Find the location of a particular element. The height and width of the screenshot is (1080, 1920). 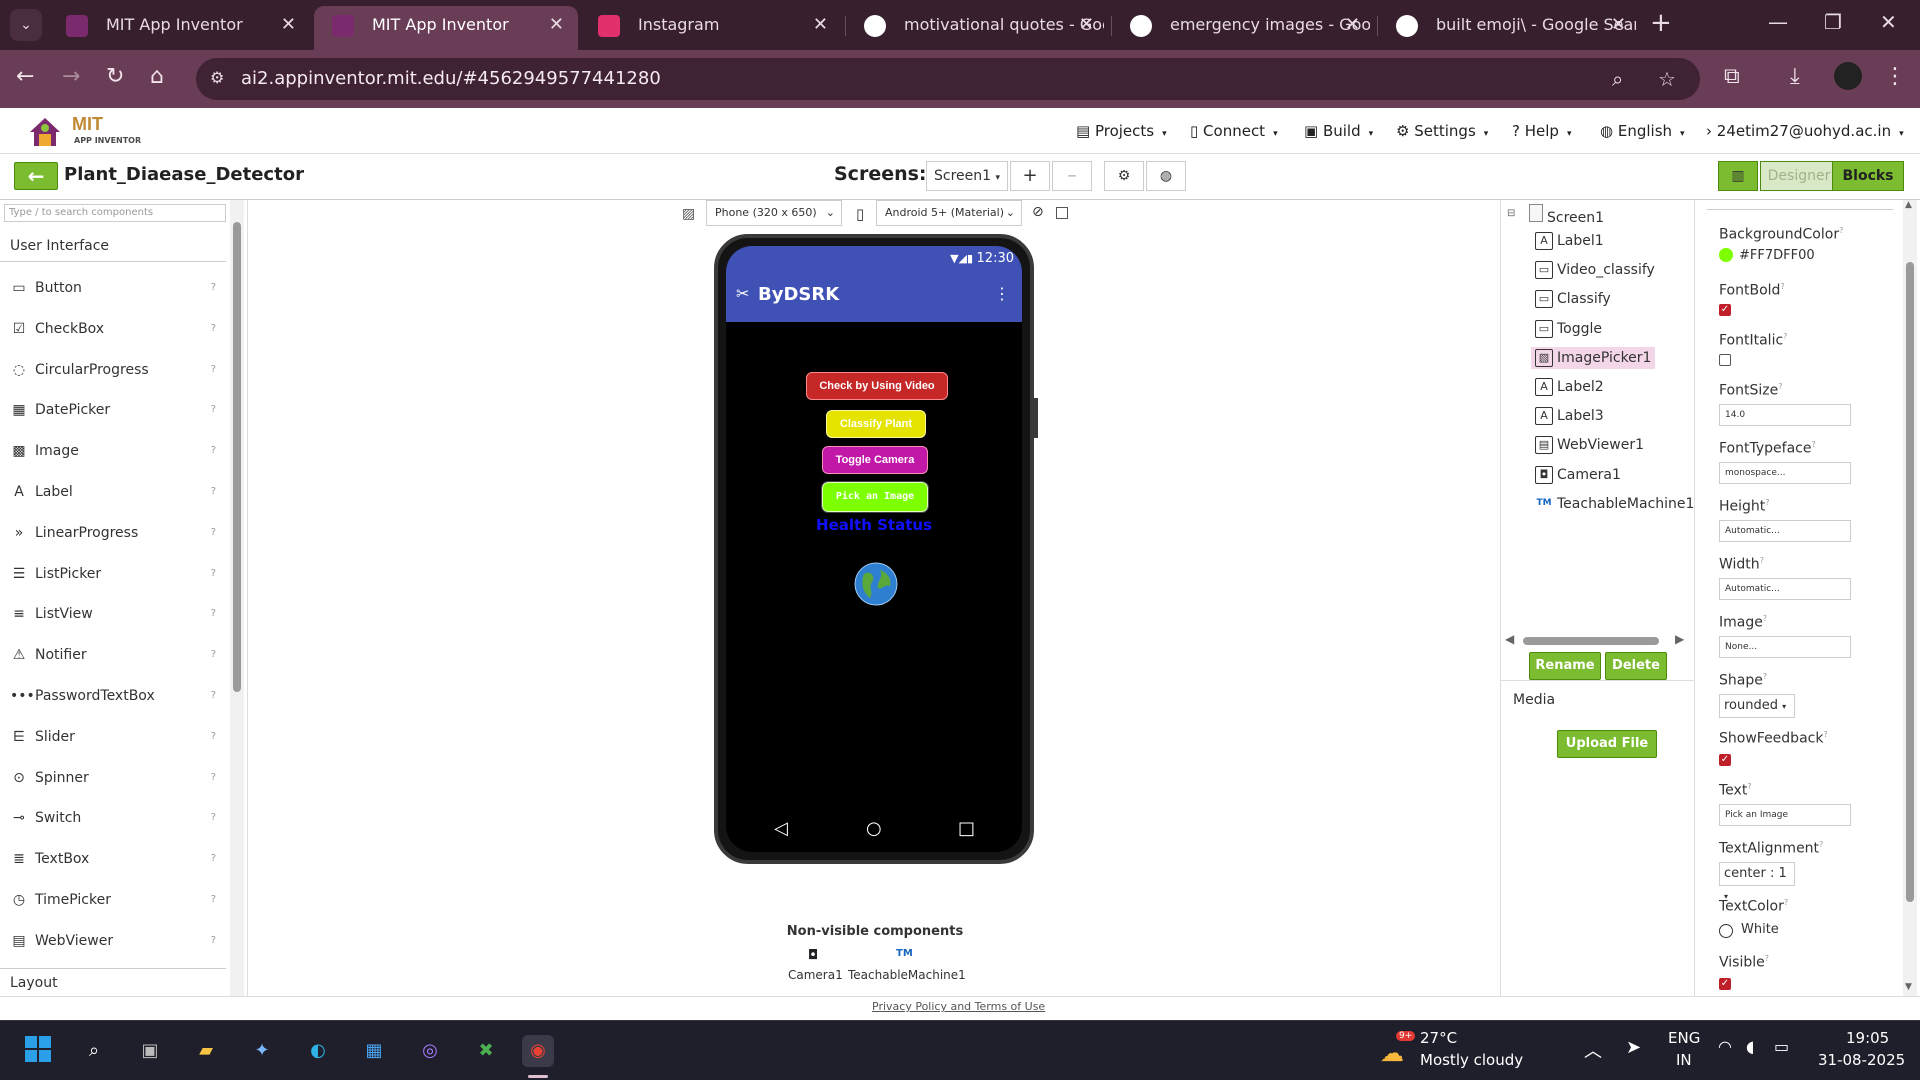

copilot-icon: ✦ is located at coordinates (262, 1051).